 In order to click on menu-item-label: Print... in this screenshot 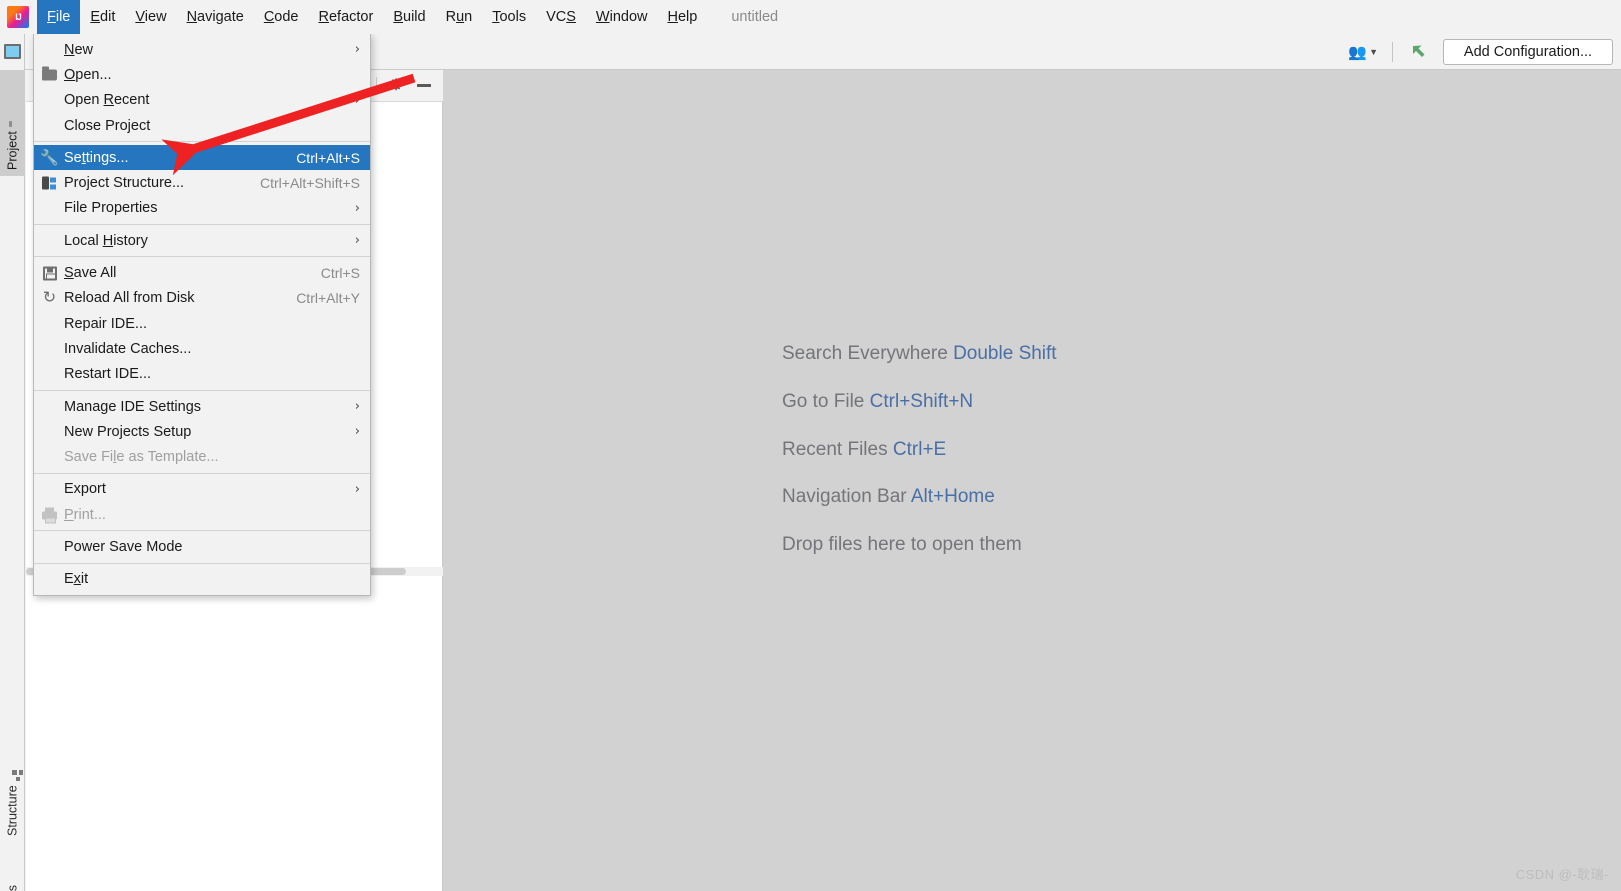, I will do `click(85, 514)`.